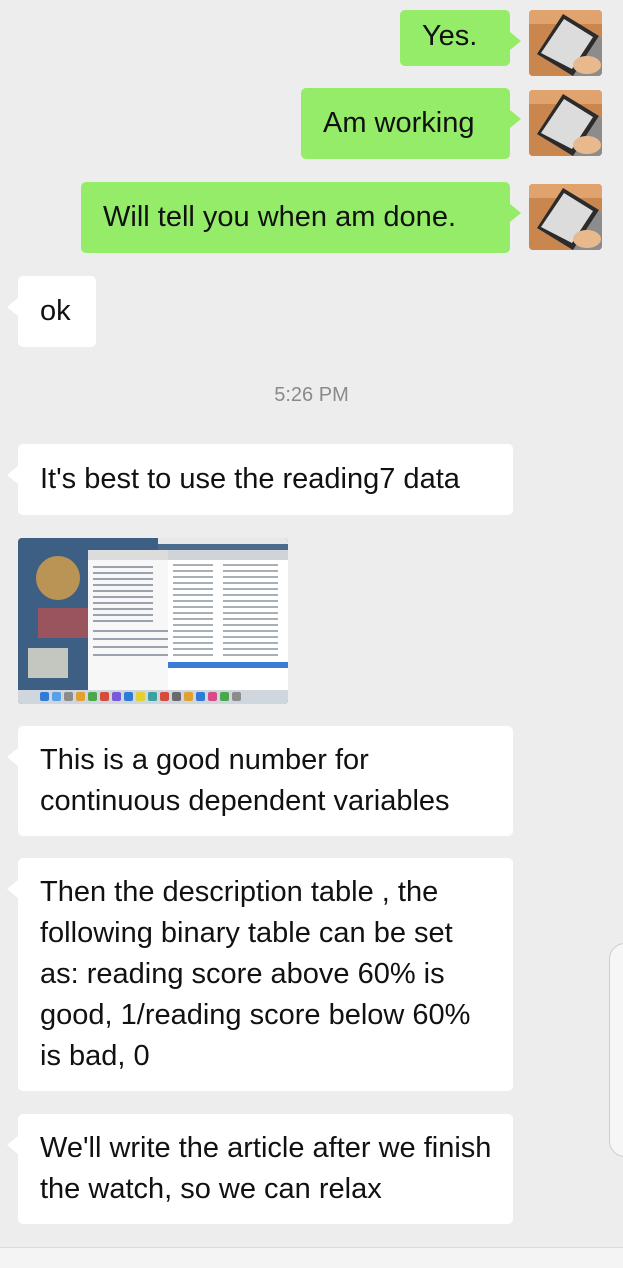 The image size is (623, 1268). I want to click on scroll-handle, so click(616, 1050).